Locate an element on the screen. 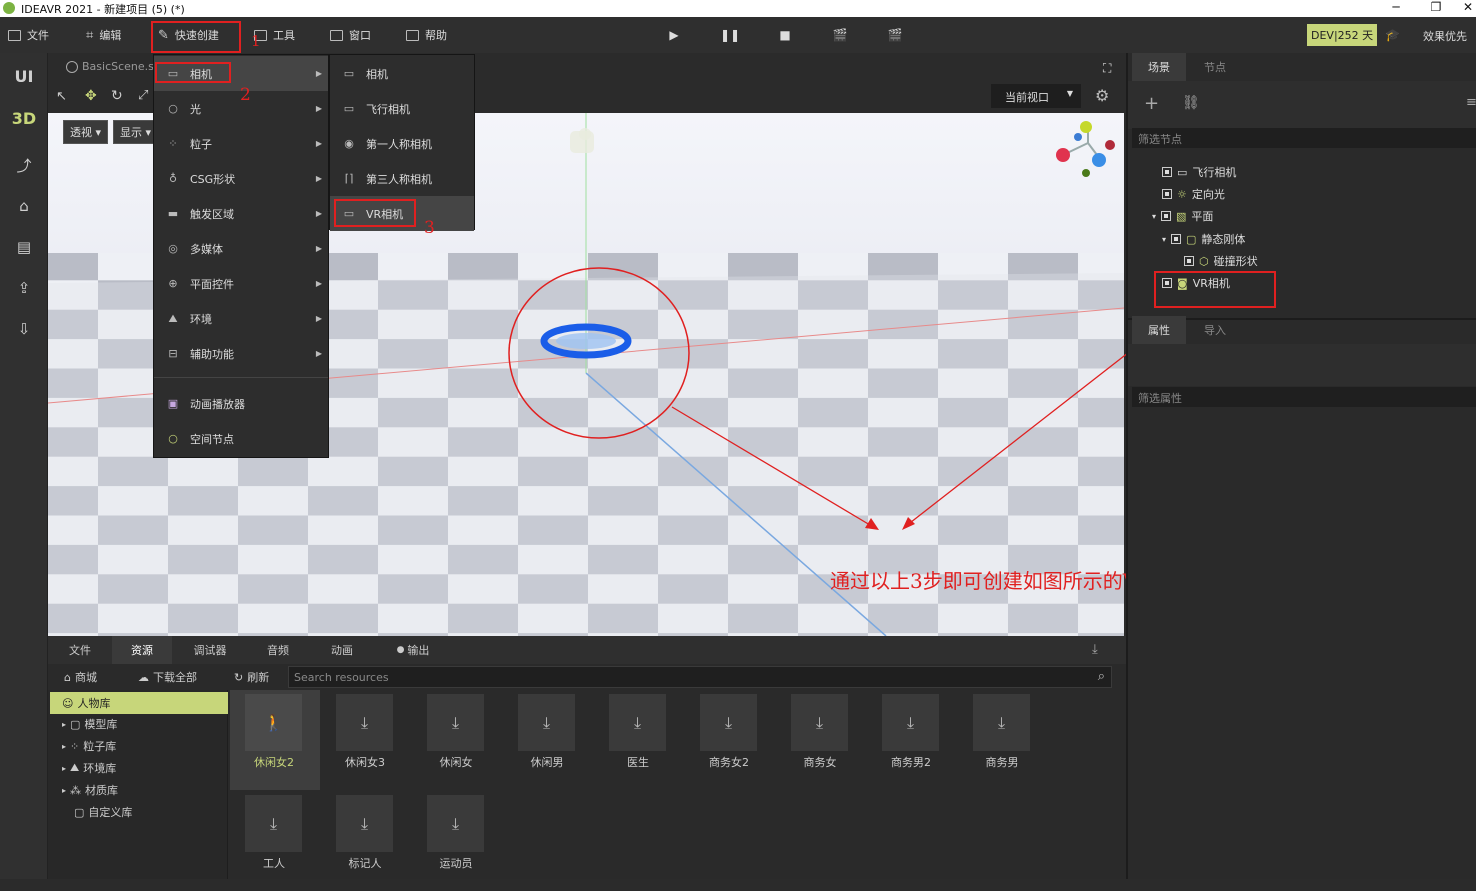 This screenshot has width=1476, height=891. asset-item: ⤓ 商务女 is located at coordinates (821, 740).